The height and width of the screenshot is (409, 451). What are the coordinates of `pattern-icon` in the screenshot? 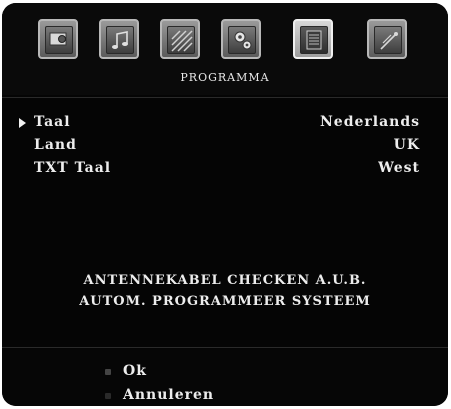 It's located at (182, 41).